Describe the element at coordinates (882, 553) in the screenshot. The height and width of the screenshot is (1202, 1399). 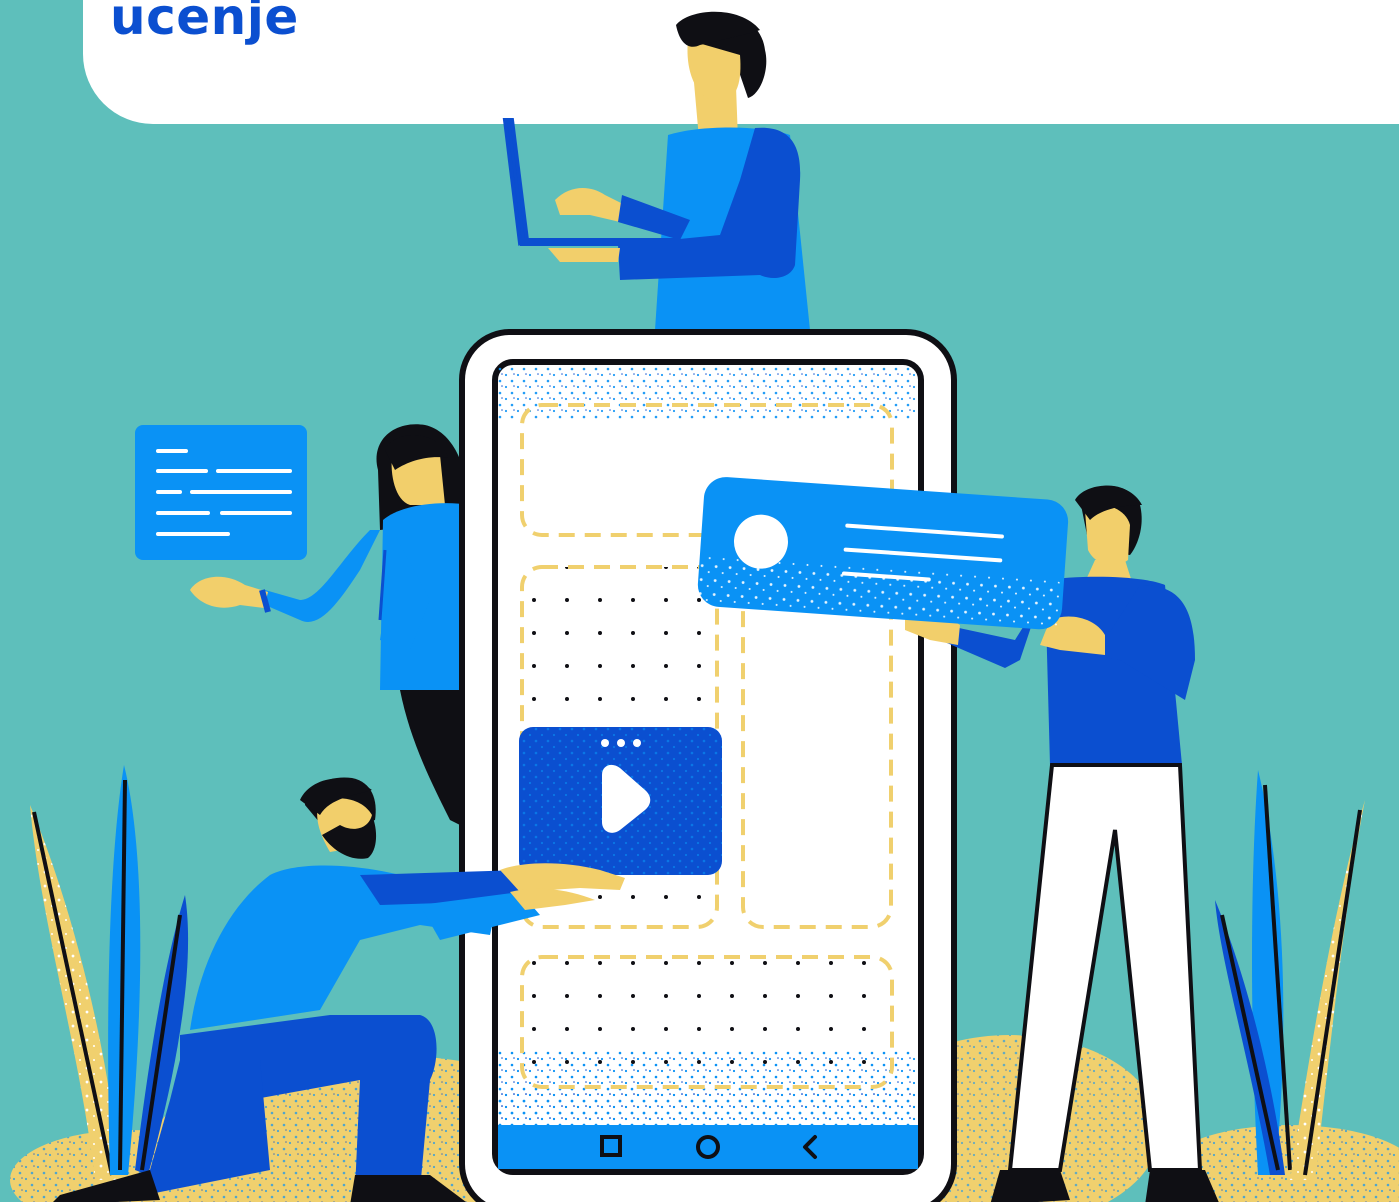
I see `message-card` at that location.